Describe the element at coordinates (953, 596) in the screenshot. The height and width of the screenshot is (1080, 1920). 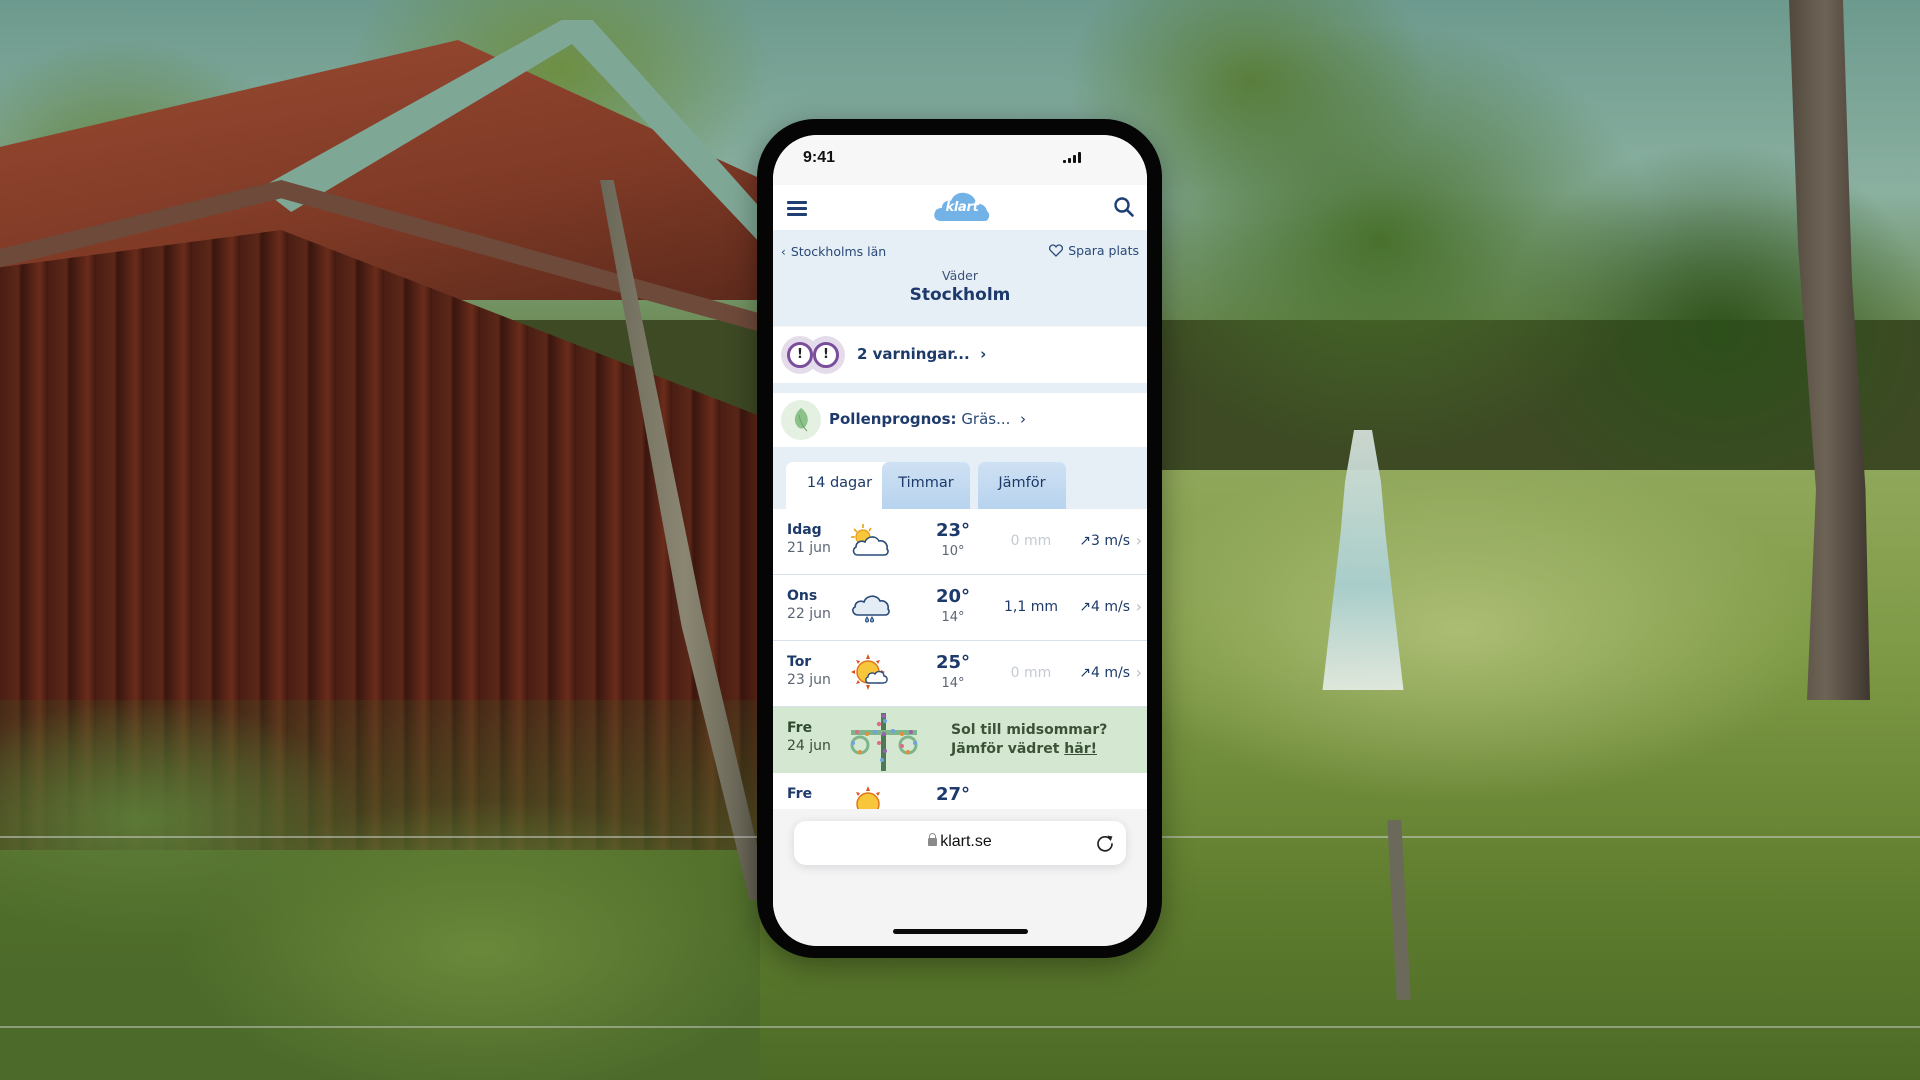
I see `temp-max: 20°` at that location.